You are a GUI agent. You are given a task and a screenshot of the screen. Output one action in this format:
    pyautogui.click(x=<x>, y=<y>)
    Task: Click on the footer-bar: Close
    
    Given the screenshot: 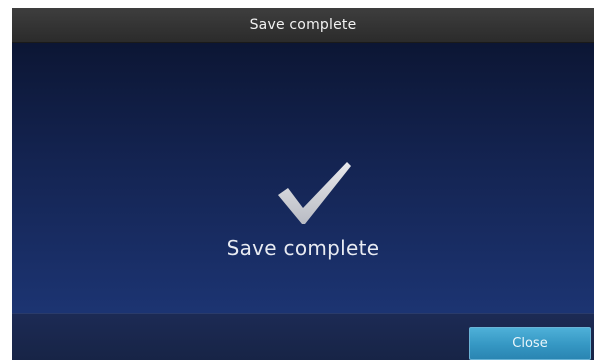 What is the action you would take?
    pyautogui.click(x=303, y=336)
    